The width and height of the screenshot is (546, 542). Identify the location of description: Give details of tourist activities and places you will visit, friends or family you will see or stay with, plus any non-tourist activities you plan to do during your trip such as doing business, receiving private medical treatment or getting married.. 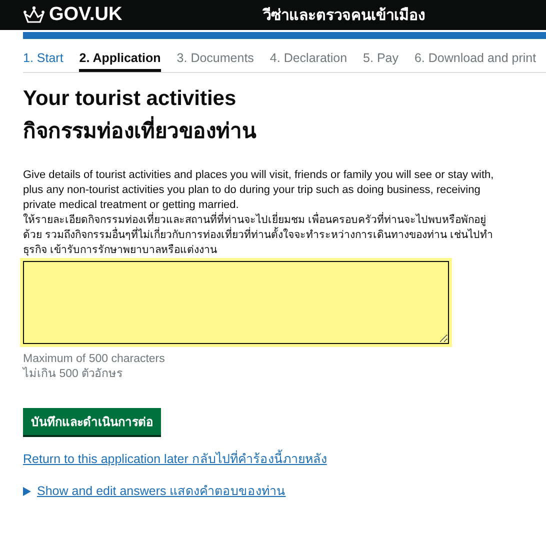
(259, 190).